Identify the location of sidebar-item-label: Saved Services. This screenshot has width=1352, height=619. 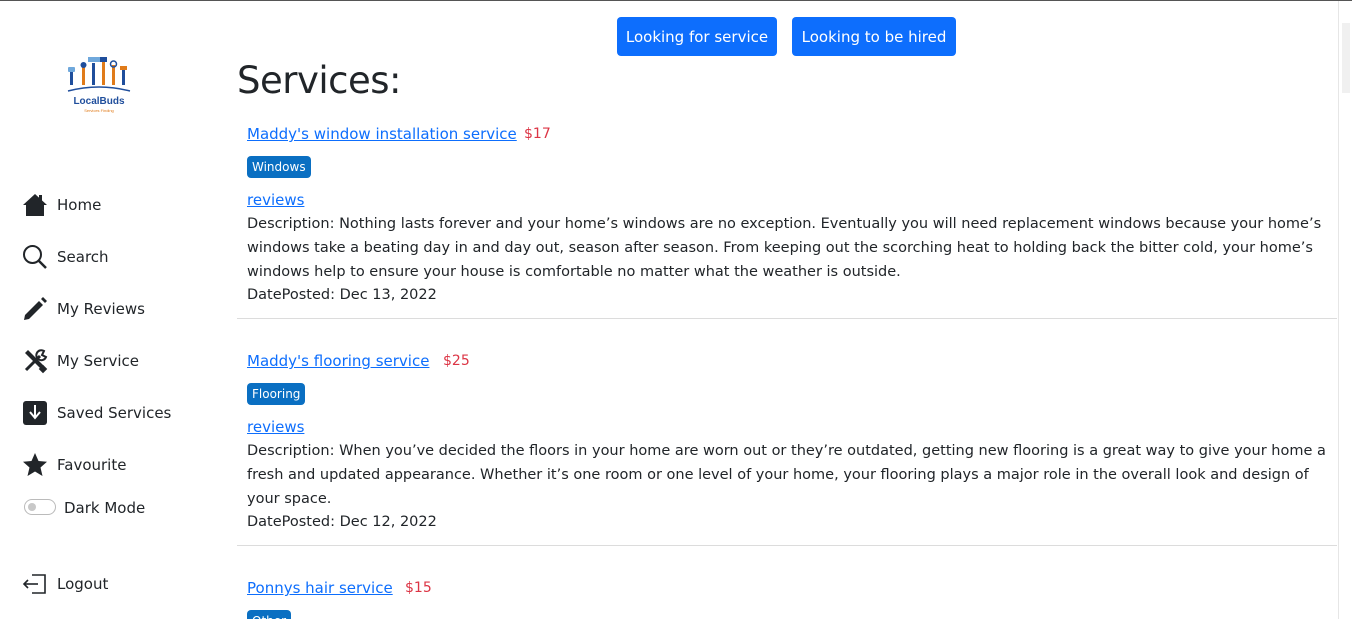
(114, 413).